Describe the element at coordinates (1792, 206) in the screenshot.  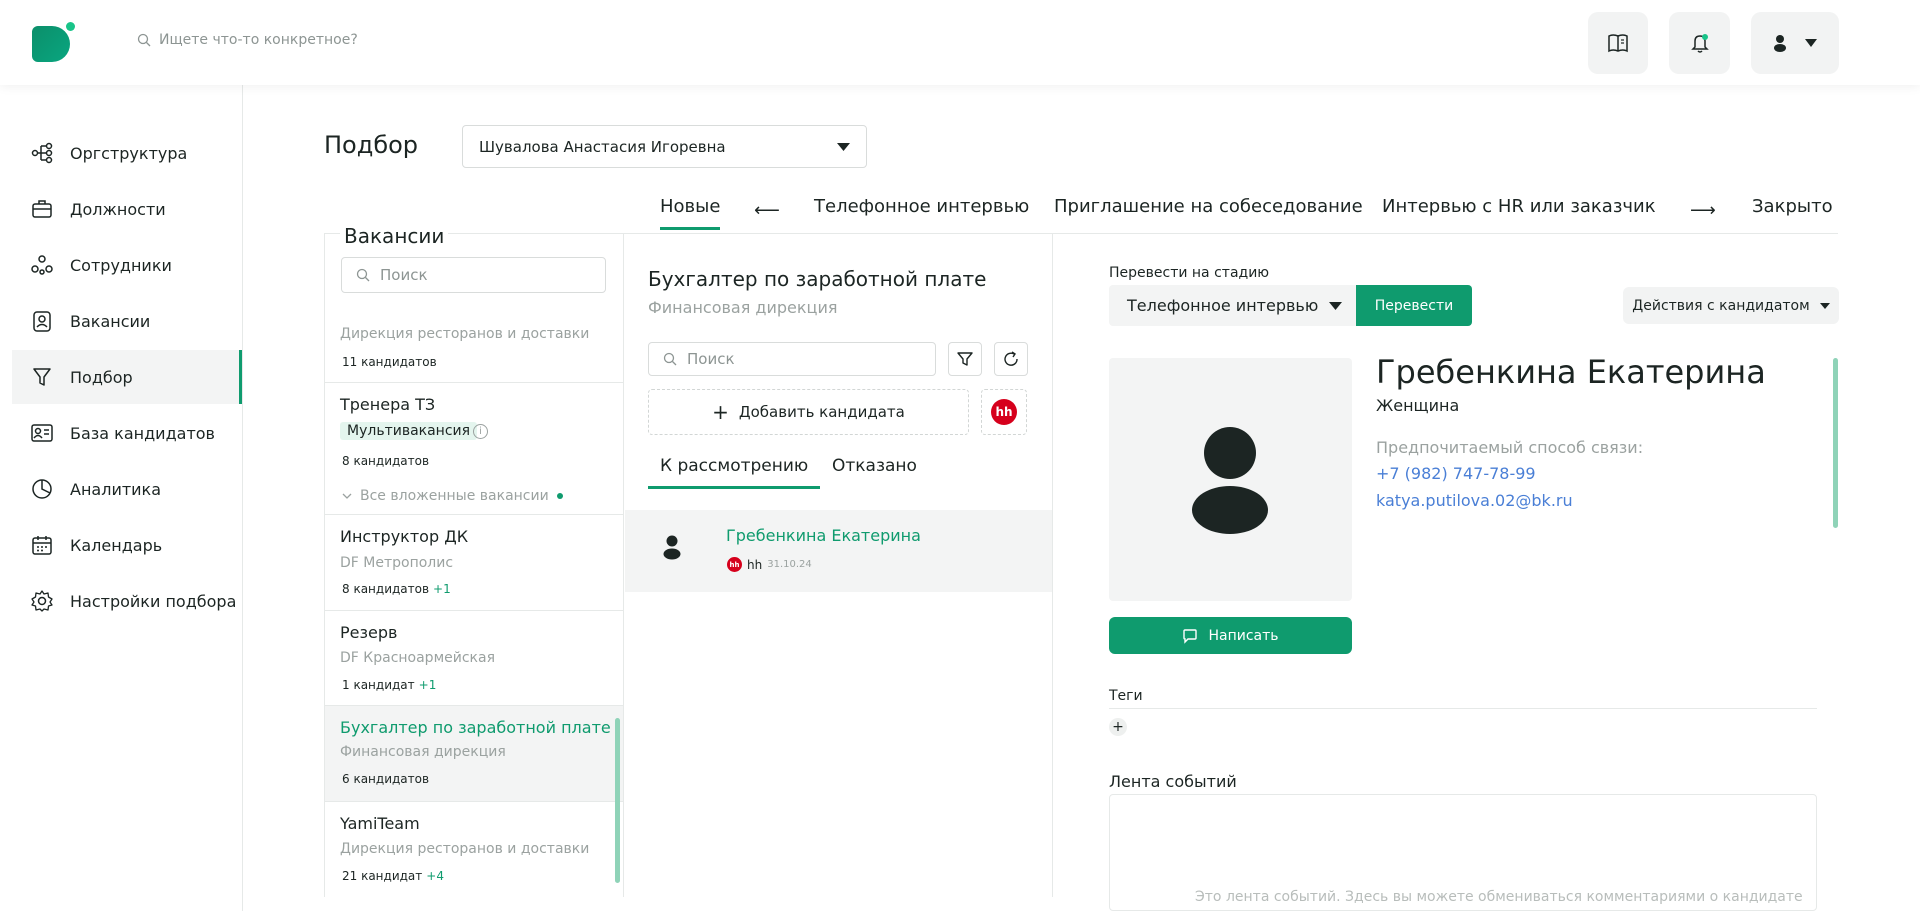
I see `tab-stage-closed: Закрыто` at that location.